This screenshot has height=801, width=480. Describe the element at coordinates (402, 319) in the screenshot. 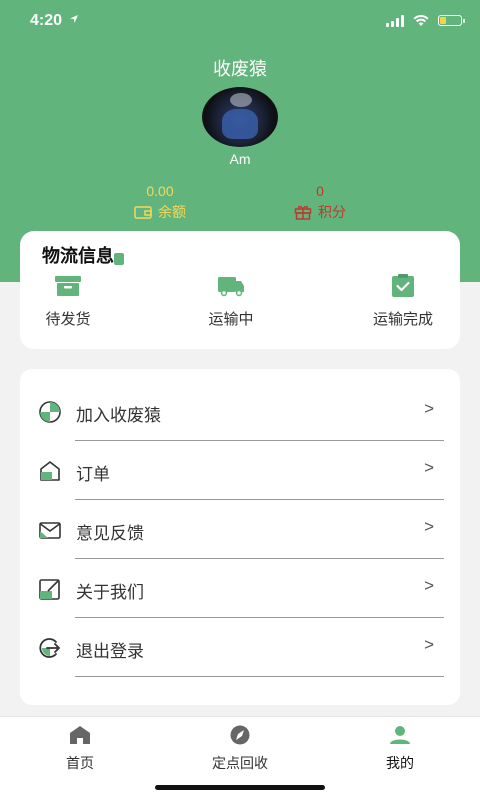

I see `logistics-item-label: 运输完成` at that location.